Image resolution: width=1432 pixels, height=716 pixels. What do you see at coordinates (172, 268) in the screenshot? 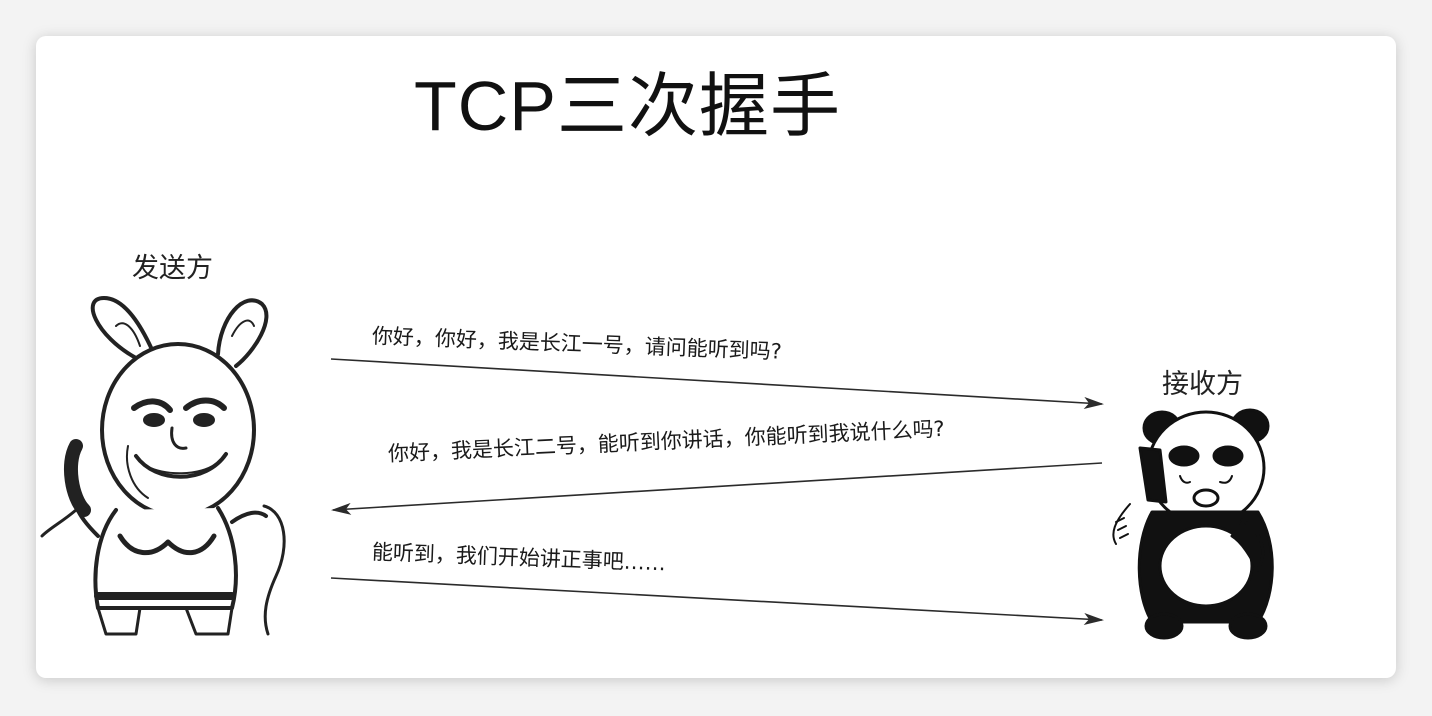
I see `sender-label: 发送方` at bounding box center [172, 268].